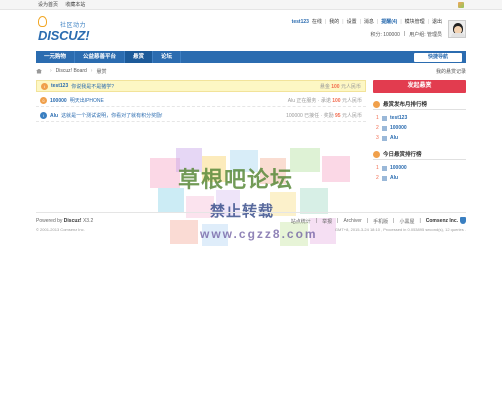  Describe the element at coordinates (442, 221) in the screenshot. I see `footer-company: Comsenz Inc.` at that location.